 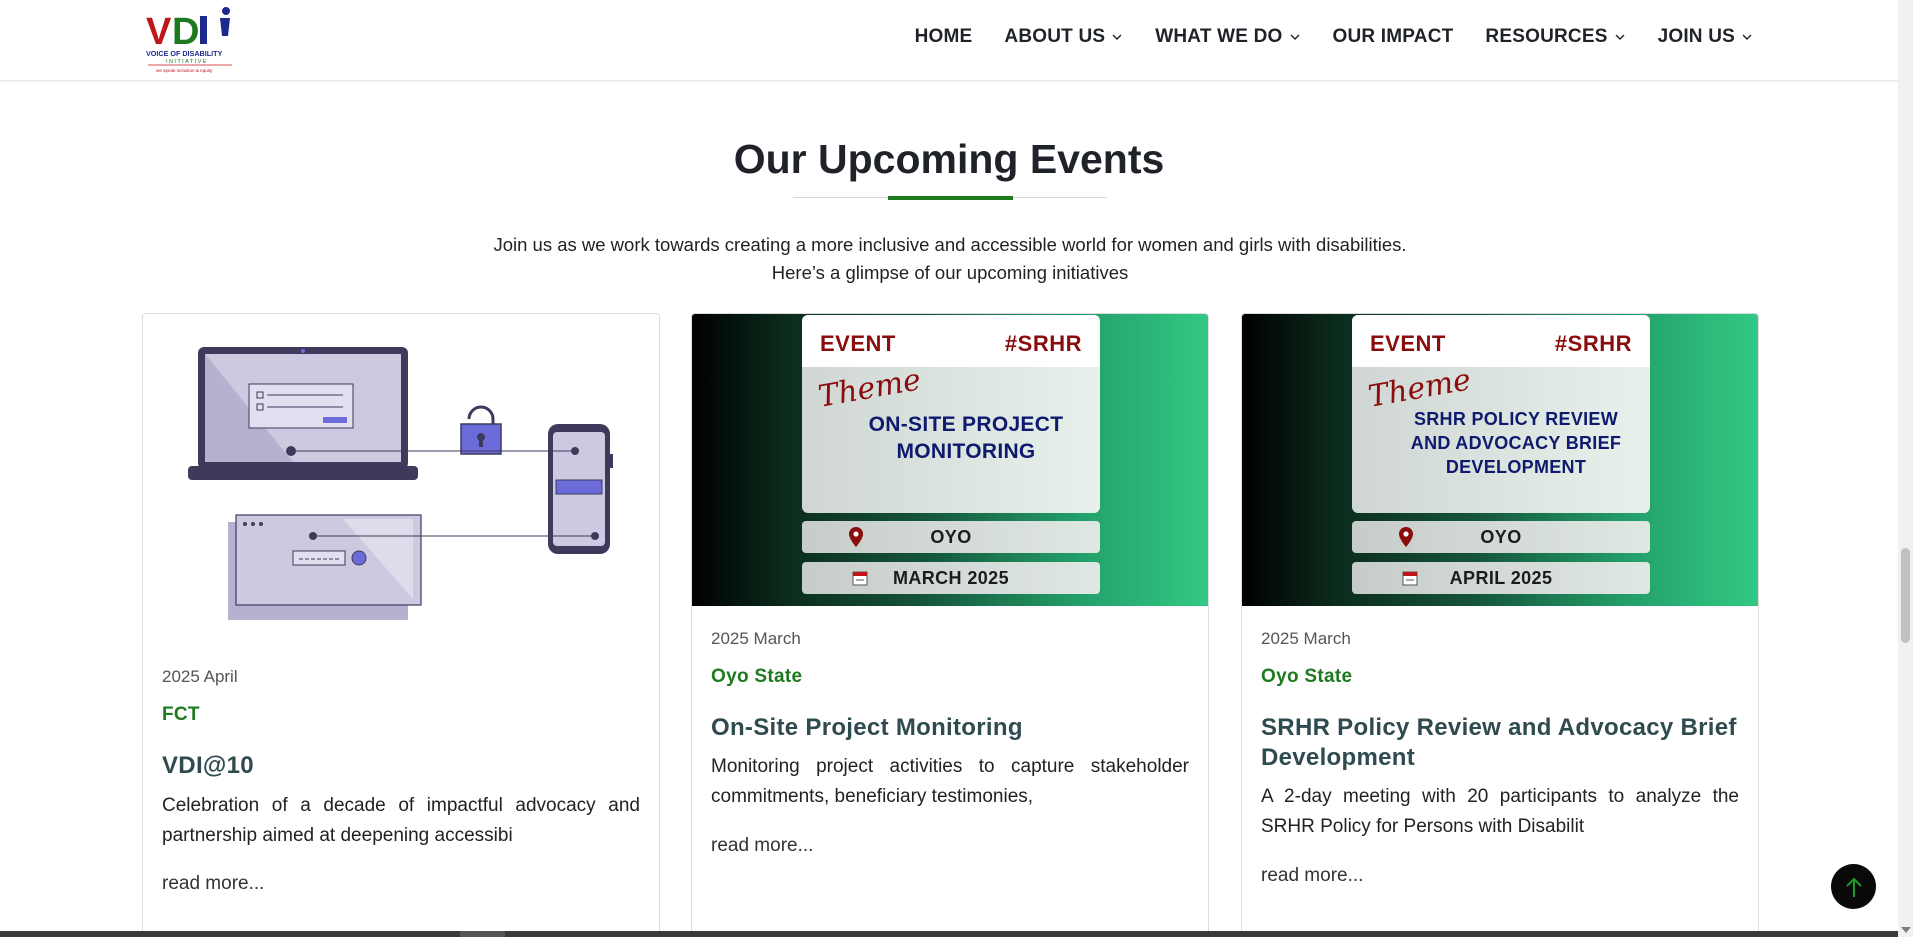 What do you see at coordinates (1905, 595) in the screenshot?
I see `scrollbar-thumb` at bounding box center [1905, 595].